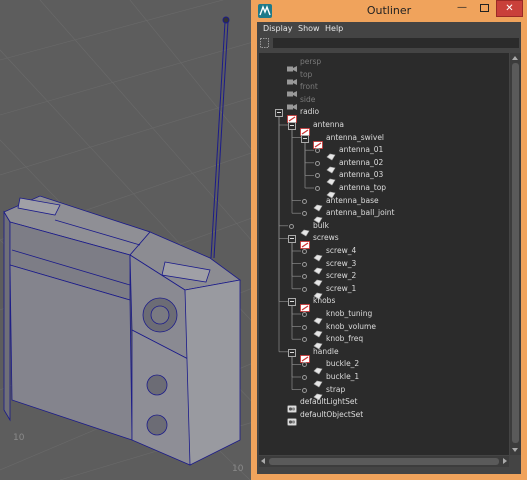  I want to click on menu-show: Show, so click(309, 28).